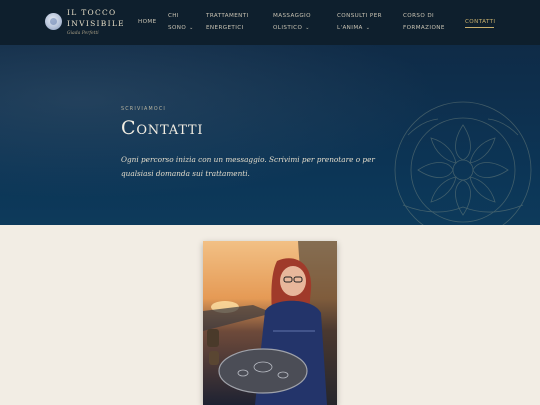 The height and width of the screenshot is (405, 540). Describe the element at coordinates (350, 28) in the screenshot. I see `nav-item-label: L'ANIMA` at that location.